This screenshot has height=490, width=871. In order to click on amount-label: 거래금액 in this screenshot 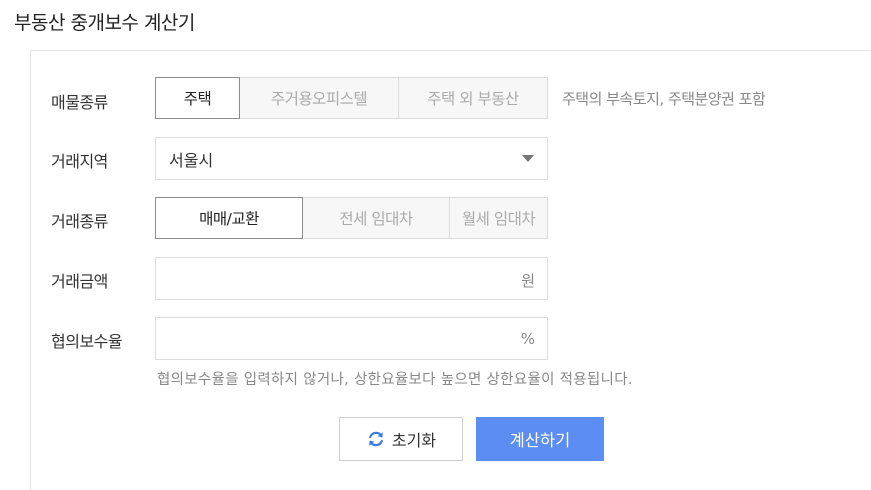, I will do `click(79, 281)`.